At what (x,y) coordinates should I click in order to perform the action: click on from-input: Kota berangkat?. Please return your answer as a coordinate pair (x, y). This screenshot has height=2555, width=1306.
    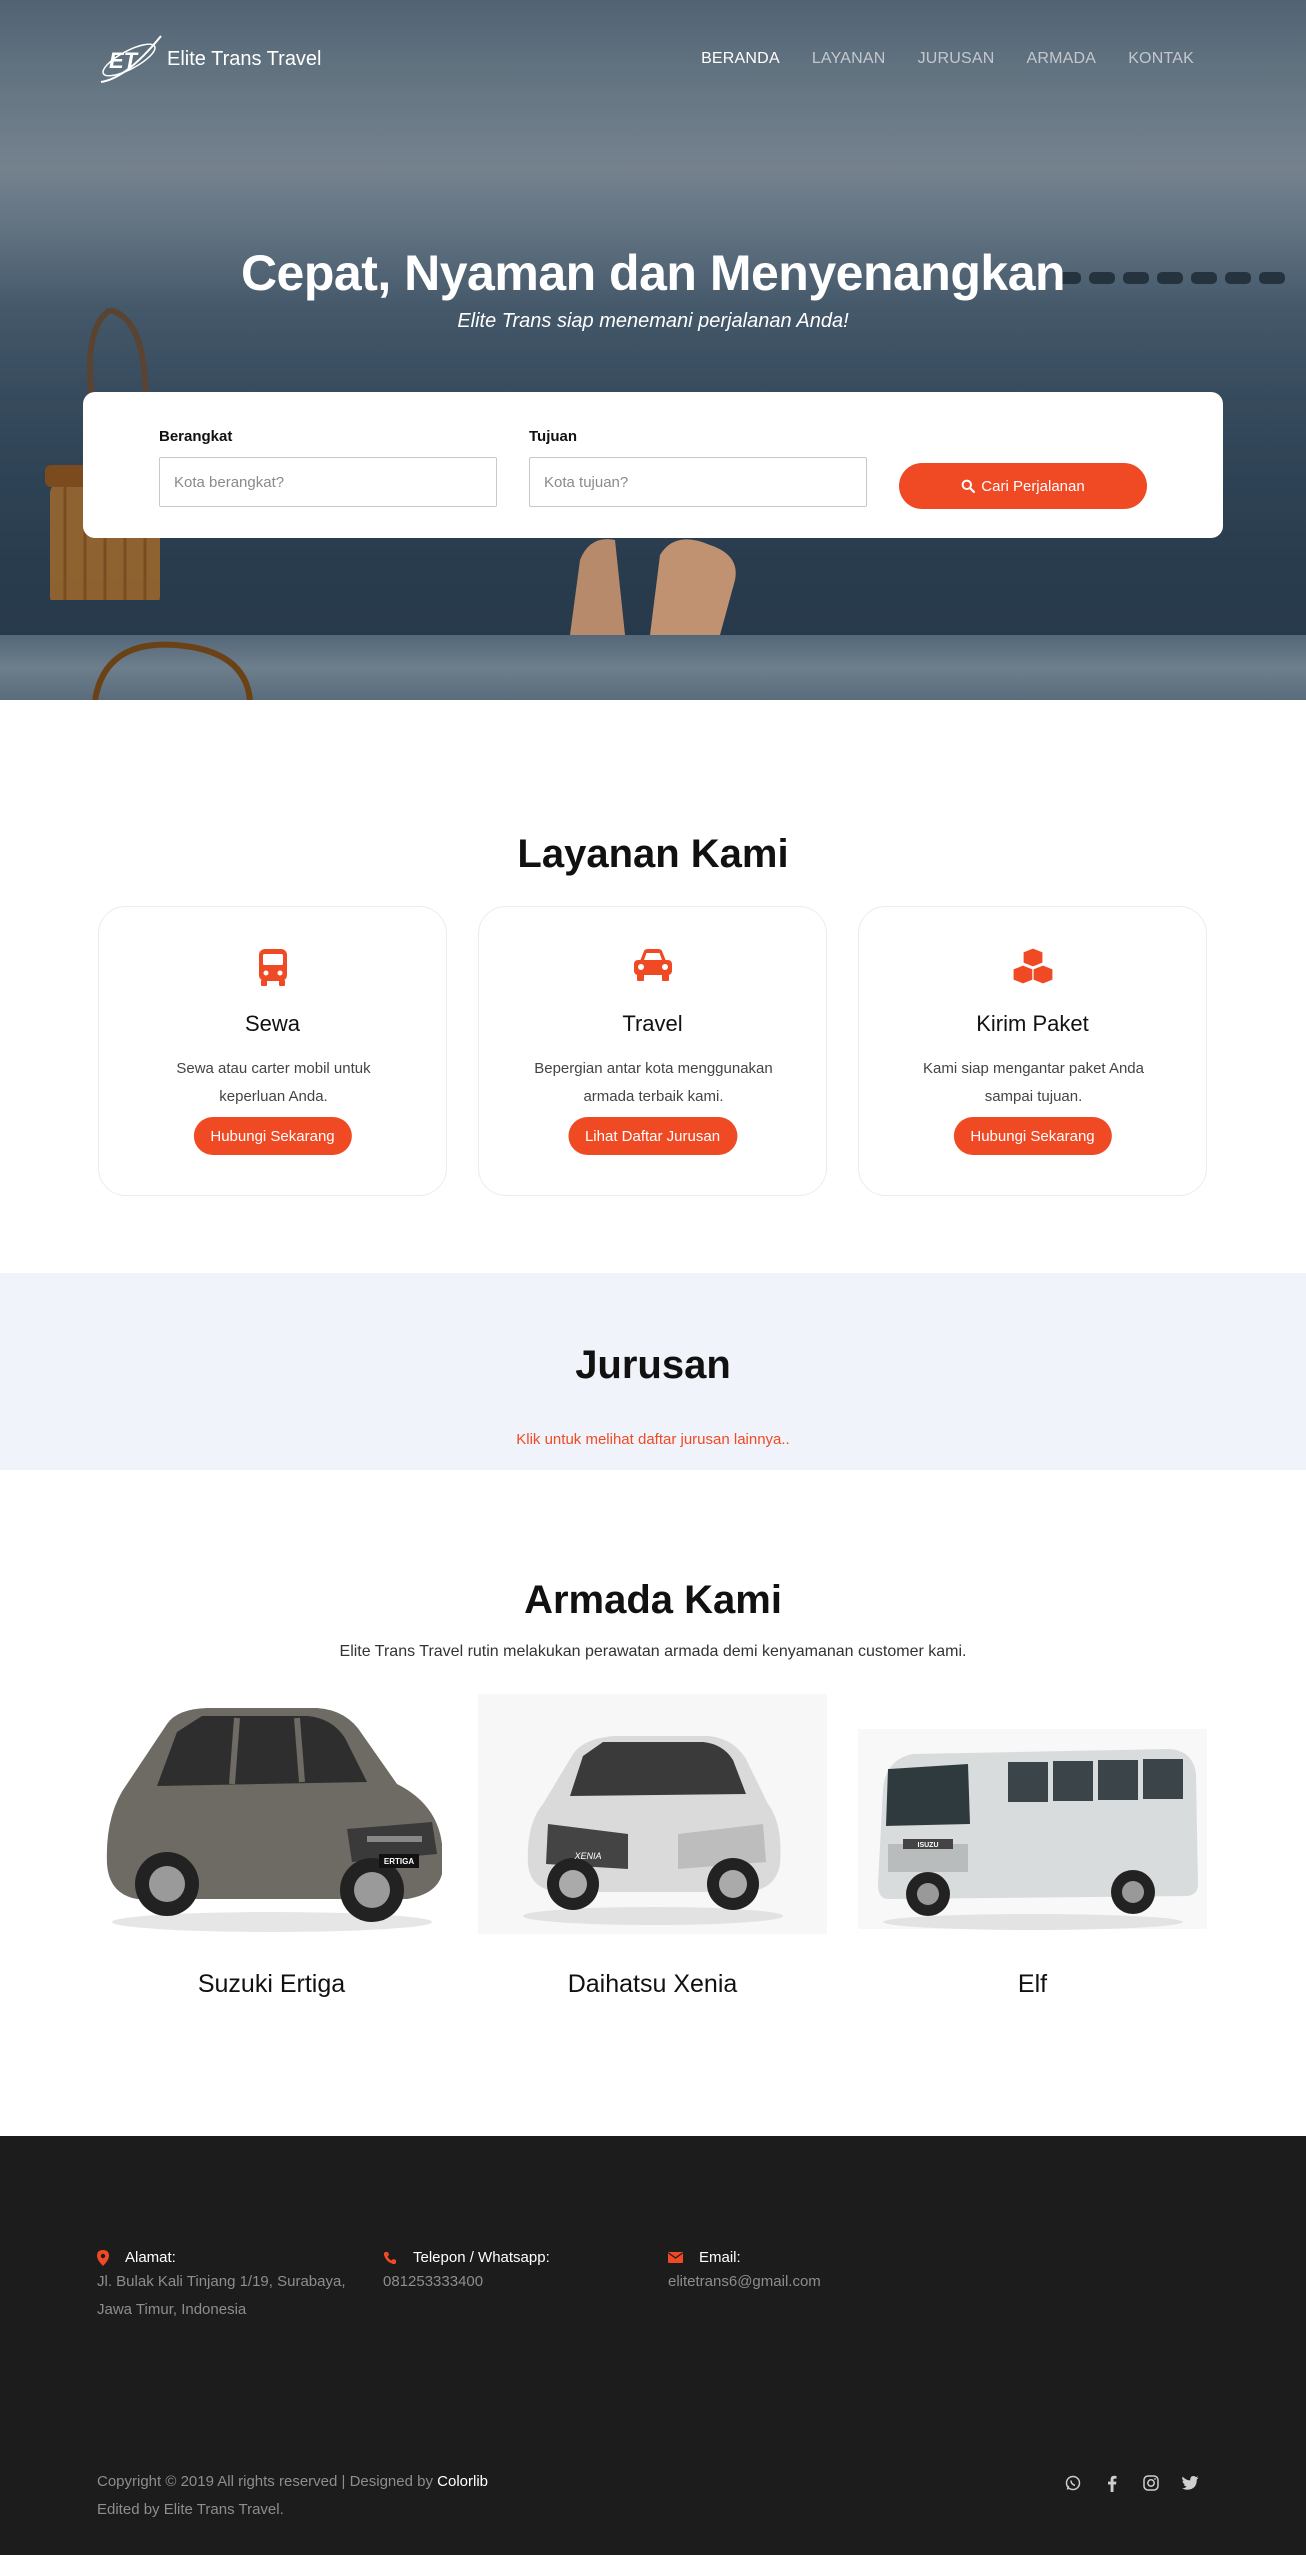
    Looking at the image, I should click on (328, 482).